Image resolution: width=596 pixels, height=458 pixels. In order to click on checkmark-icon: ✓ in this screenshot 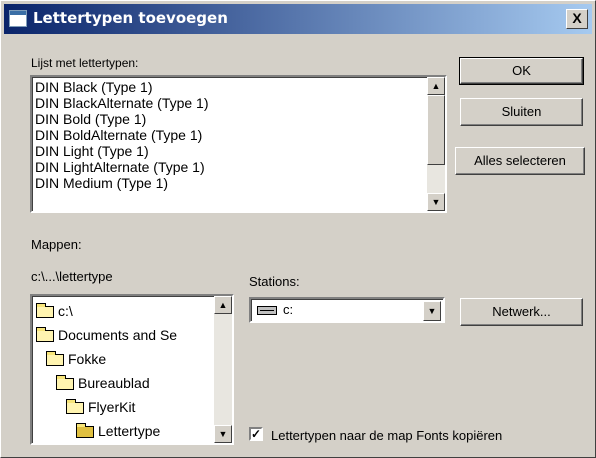, I will do `click(256, 434)`.